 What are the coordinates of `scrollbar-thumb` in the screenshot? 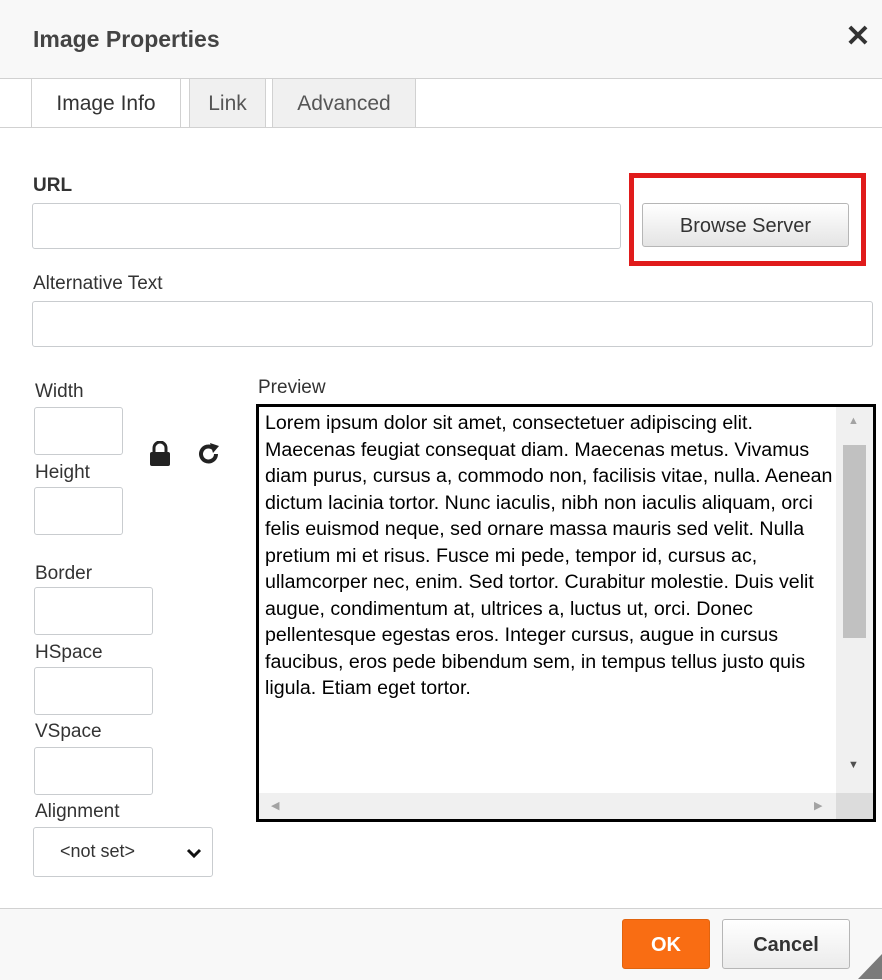 It's located at (854, 541).